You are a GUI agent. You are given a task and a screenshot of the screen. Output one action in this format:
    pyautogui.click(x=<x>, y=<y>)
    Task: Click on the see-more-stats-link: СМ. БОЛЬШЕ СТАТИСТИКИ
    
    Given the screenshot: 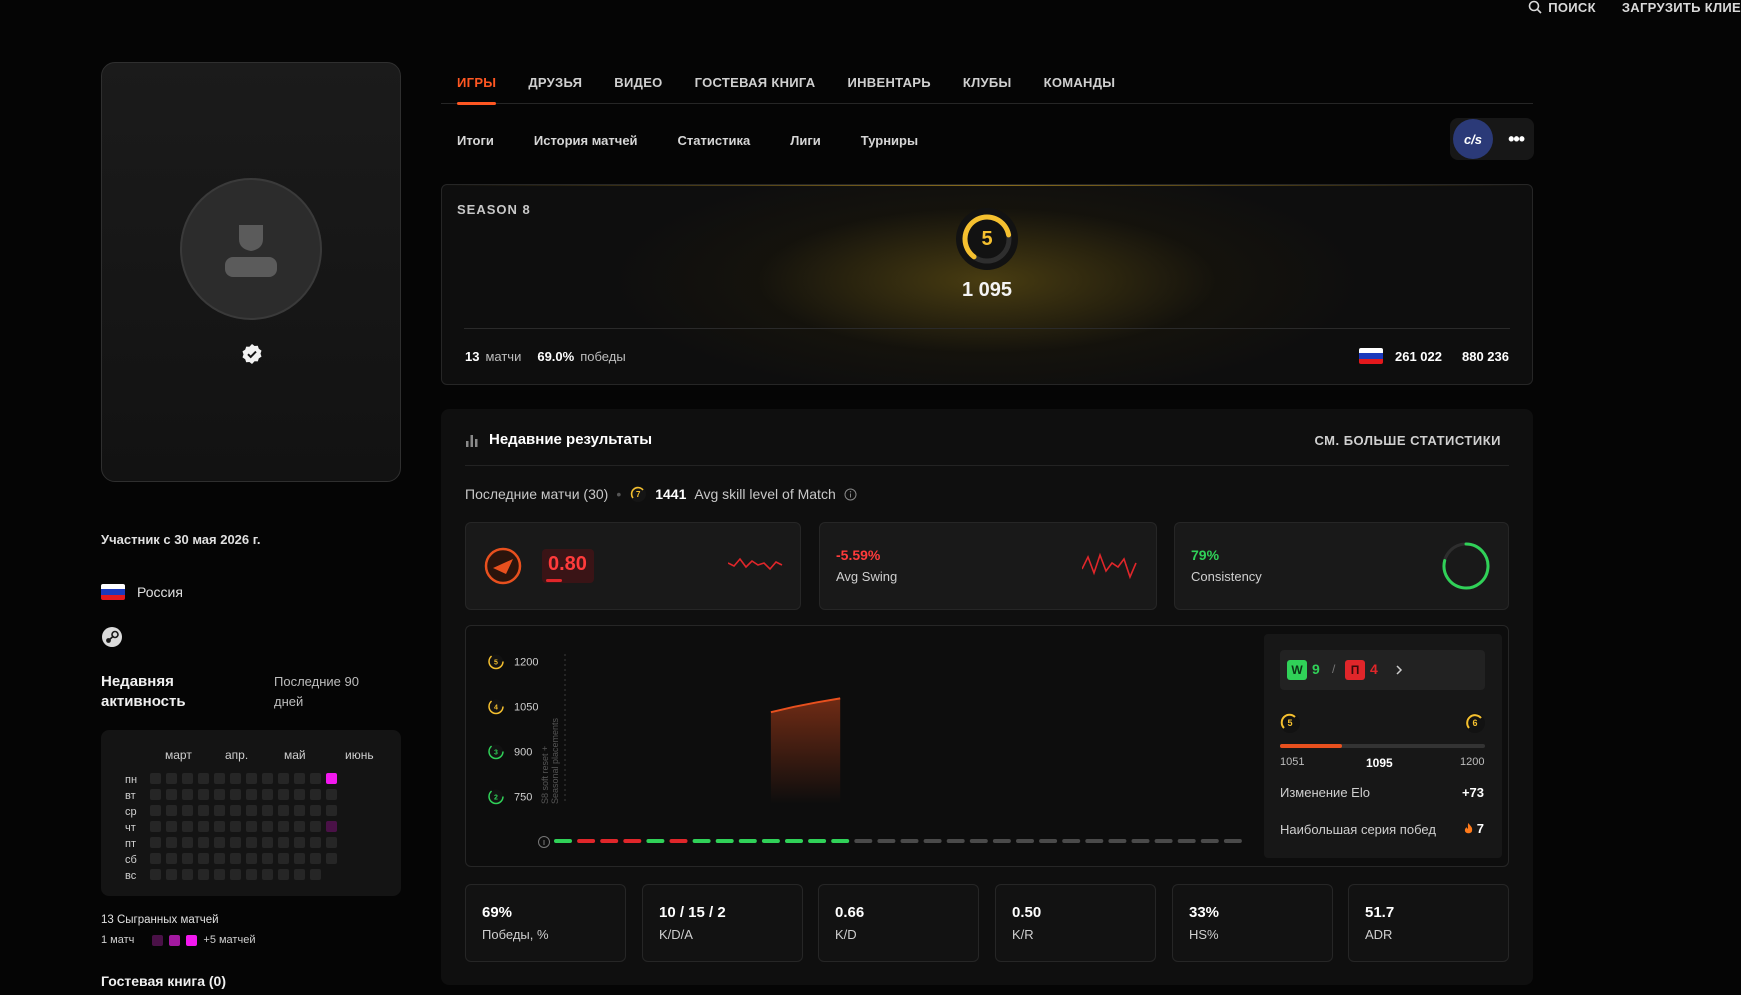 What is the action you would take?
    pyautogui.click(x=1407, y=440)
    